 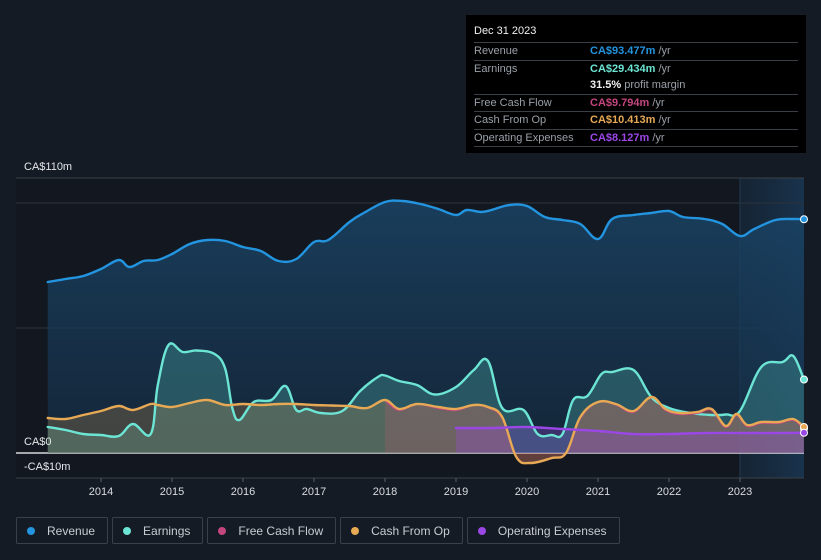 I want to click on legend-item-earnings: Earnings, so click(x=158, y=530).